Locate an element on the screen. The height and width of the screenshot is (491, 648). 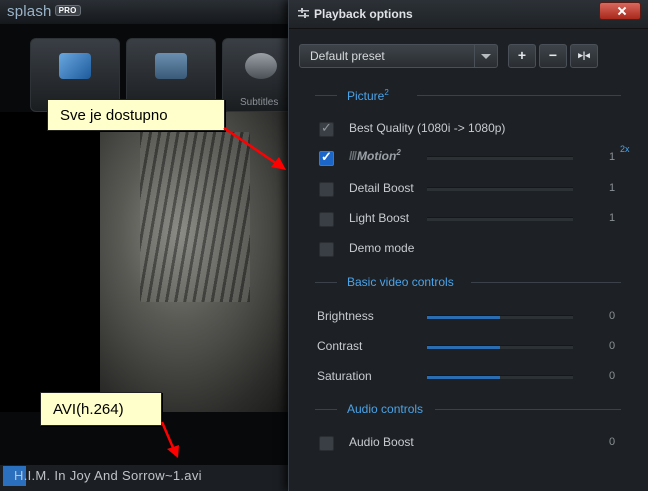
brightness-slider is located at coordinates (500, 317).